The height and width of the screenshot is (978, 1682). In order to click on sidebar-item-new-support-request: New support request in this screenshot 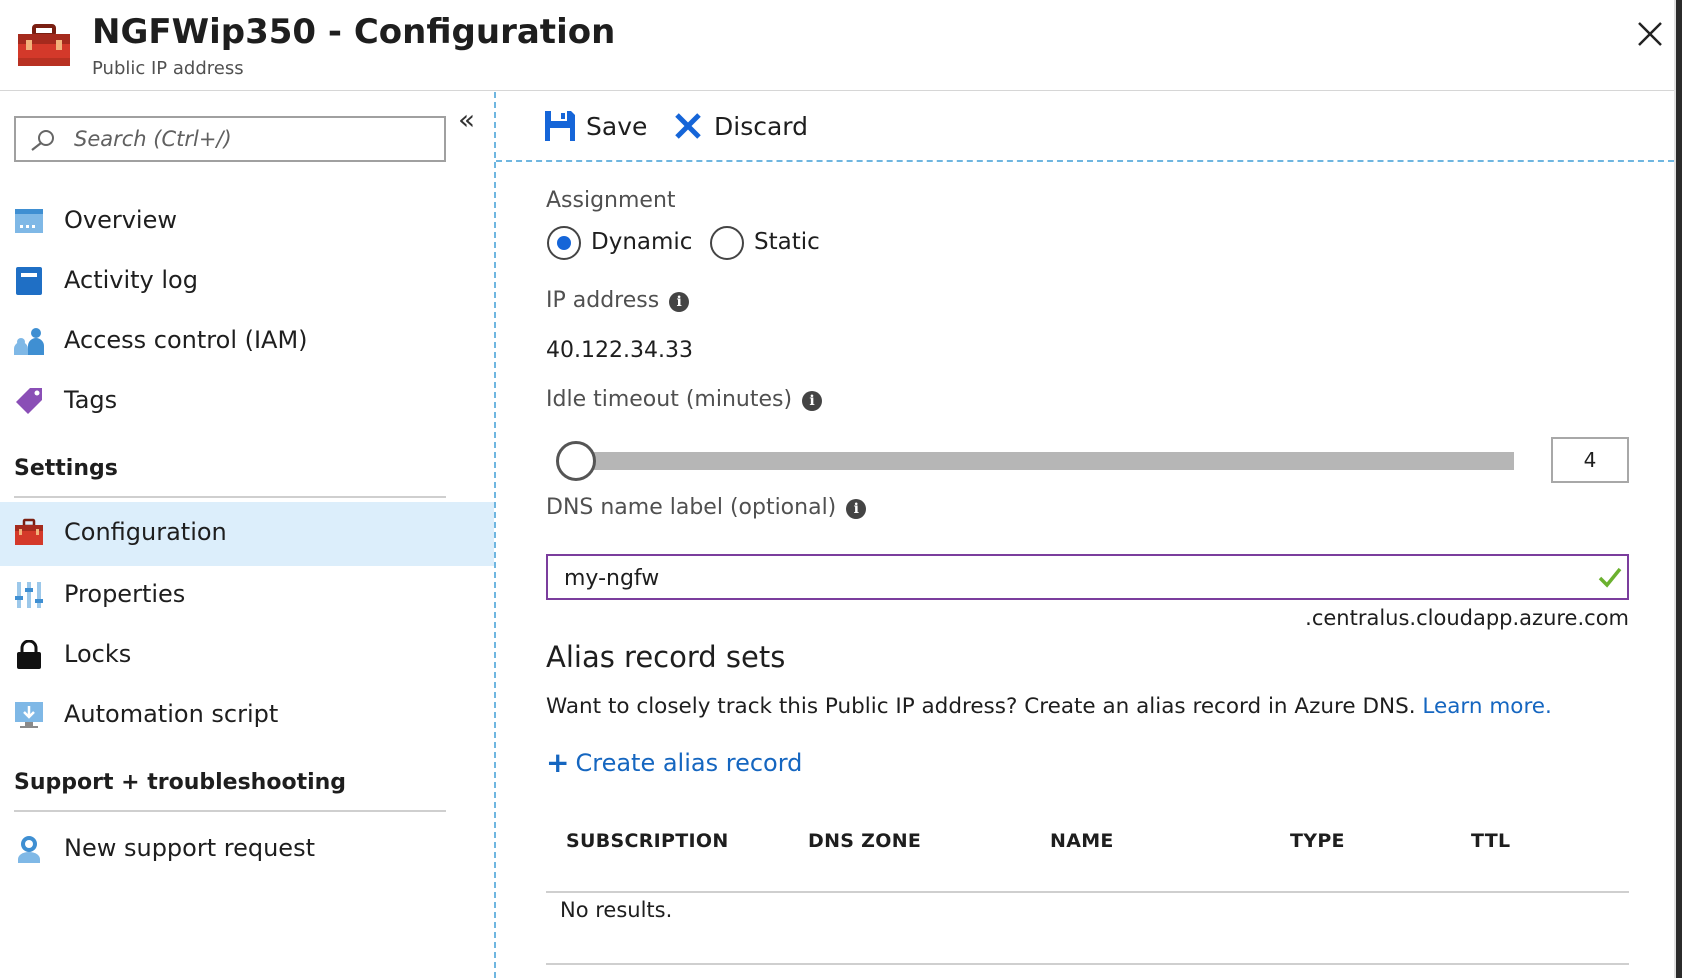, I will do `click(247, 850)`.